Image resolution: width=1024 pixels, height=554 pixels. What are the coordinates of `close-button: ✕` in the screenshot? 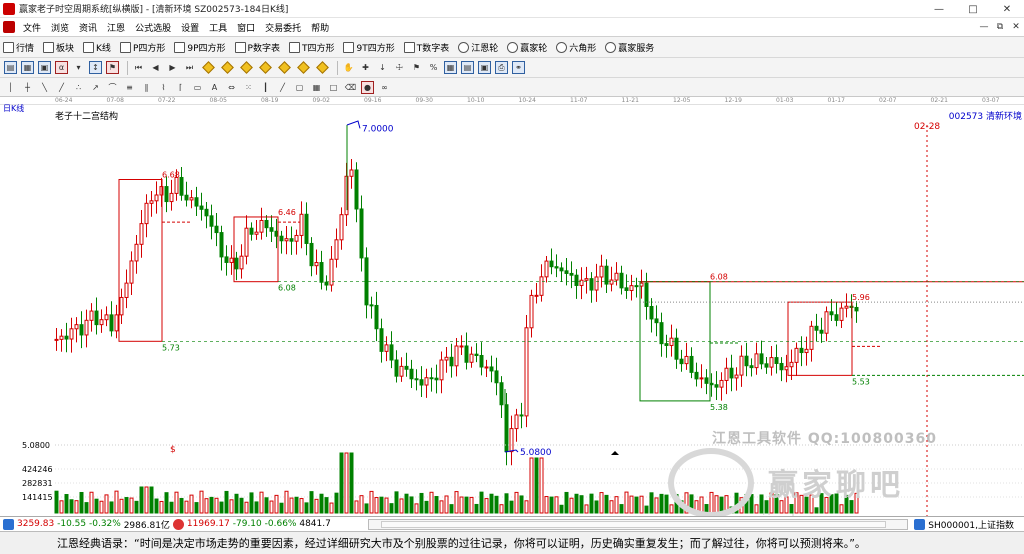 It's located at (1007, 9).